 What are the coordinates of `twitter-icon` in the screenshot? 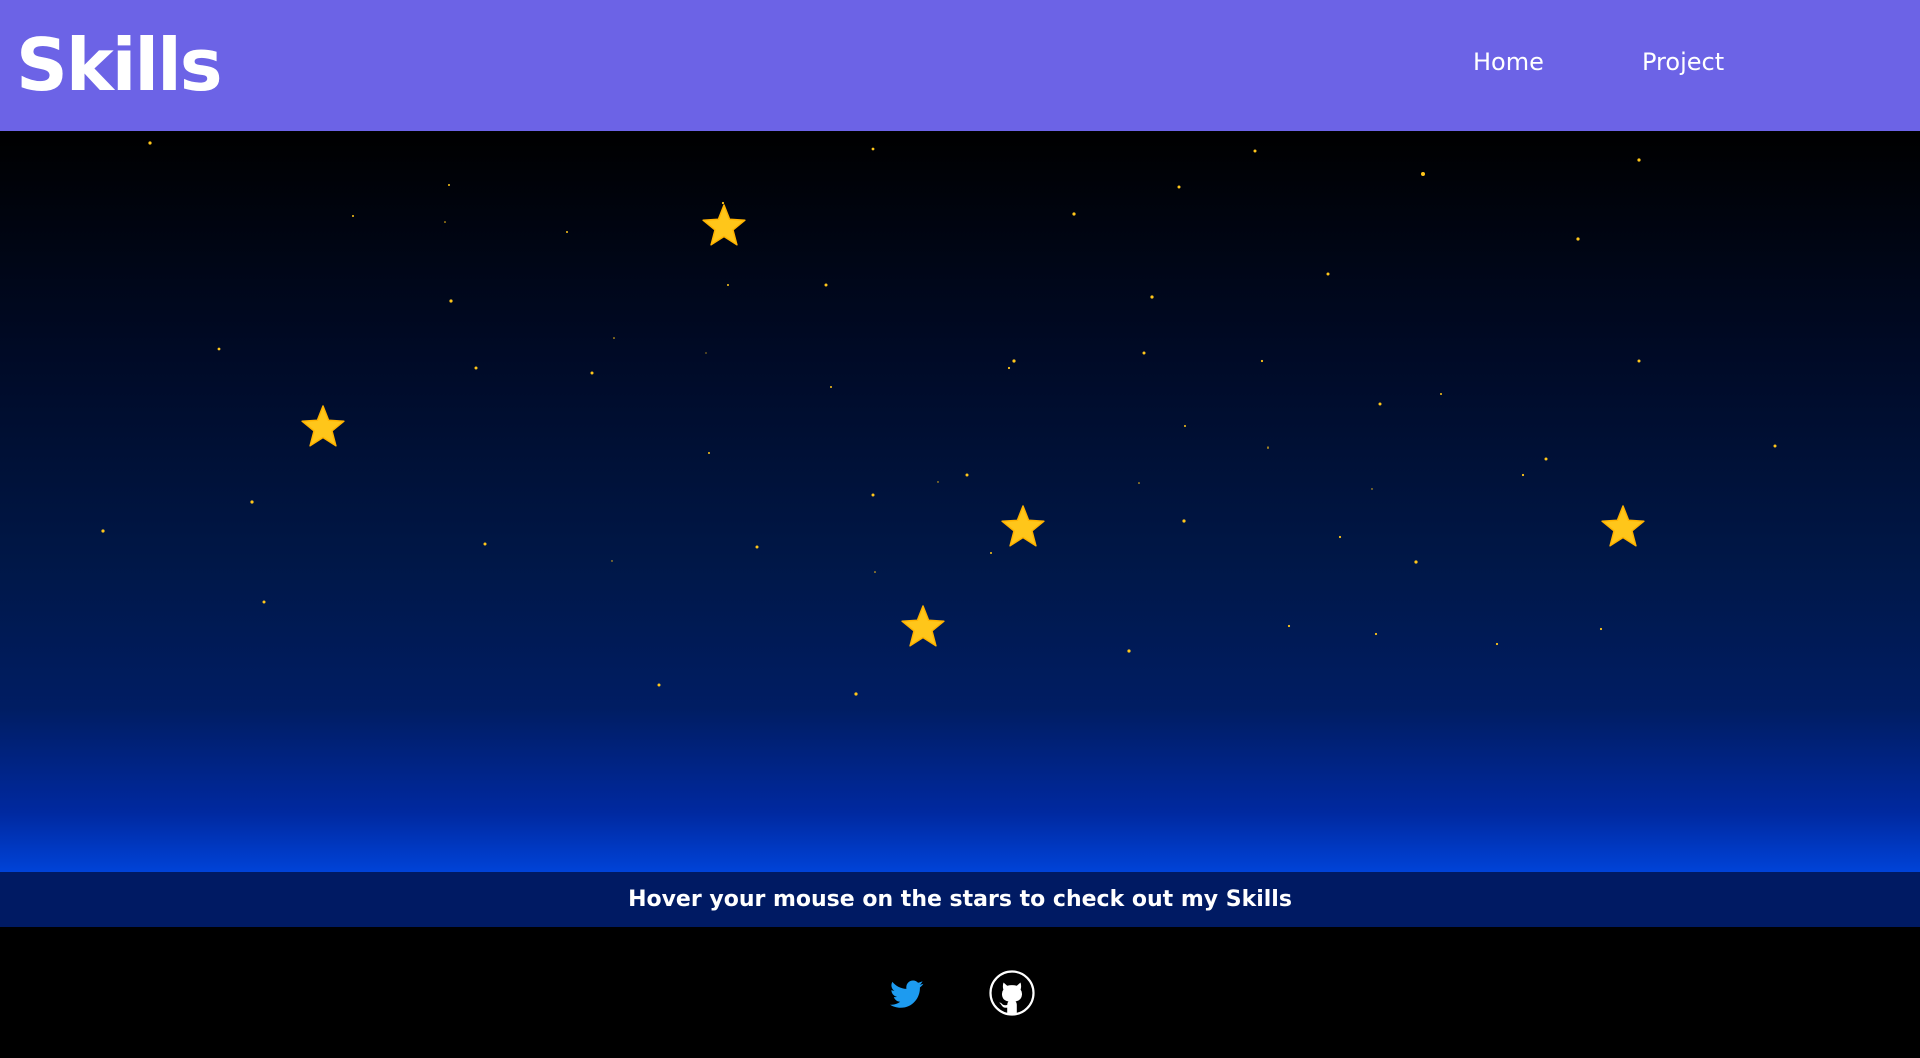 It's located at (907, 994).